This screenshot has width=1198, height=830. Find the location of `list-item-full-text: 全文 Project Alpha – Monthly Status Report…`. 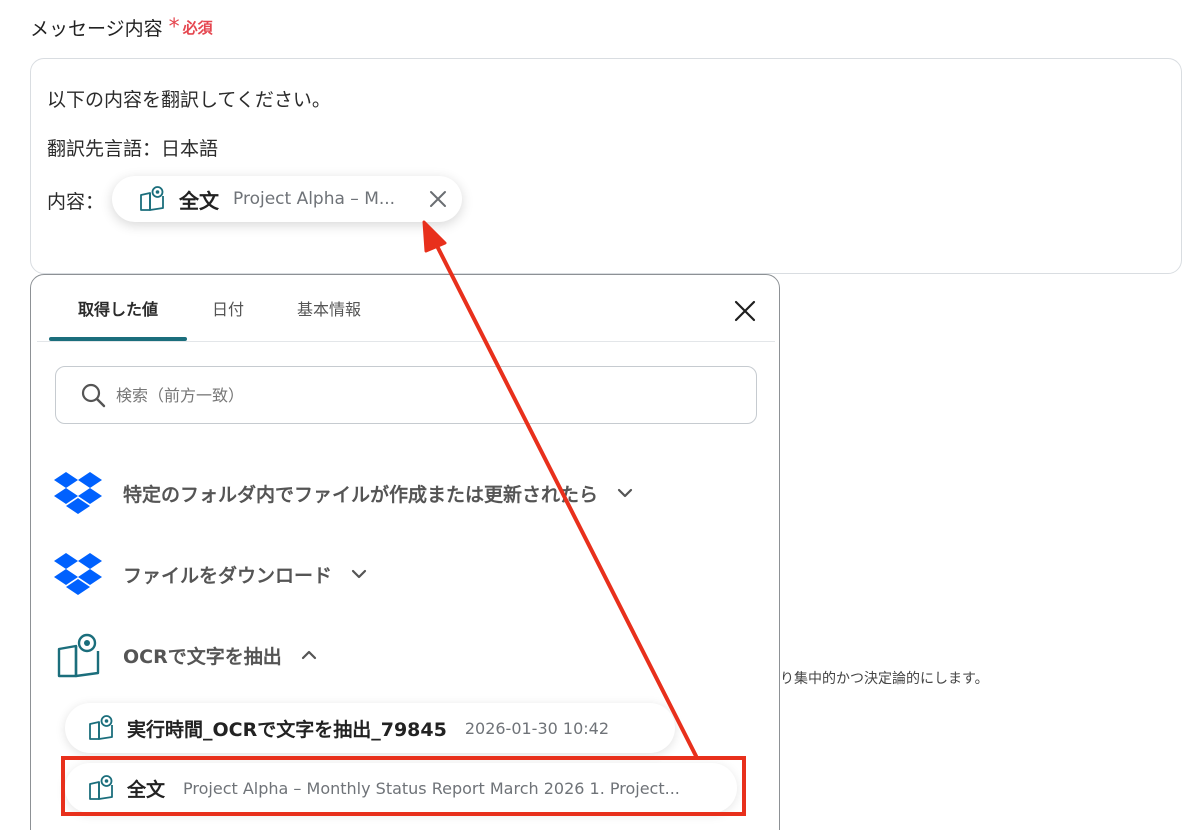

list-item-full-text: 全文 Project Alpha – Monthly Status Report… is located at coordinates (401, 788).